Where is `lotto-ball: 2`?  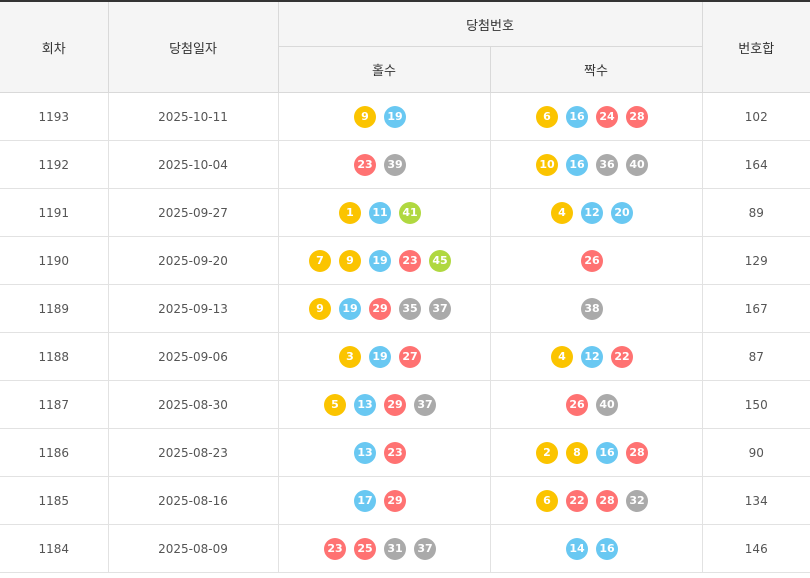
lotto-ball: 2 is located at coordinates (547, 452).